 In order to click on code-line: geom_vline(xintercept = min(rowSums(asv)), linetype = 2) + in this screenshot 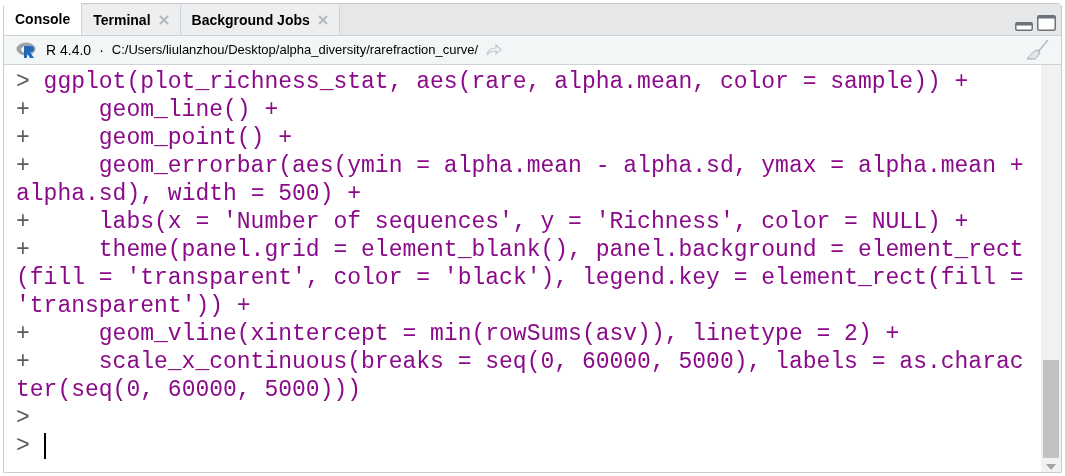, I will do `click(499, 334)`.